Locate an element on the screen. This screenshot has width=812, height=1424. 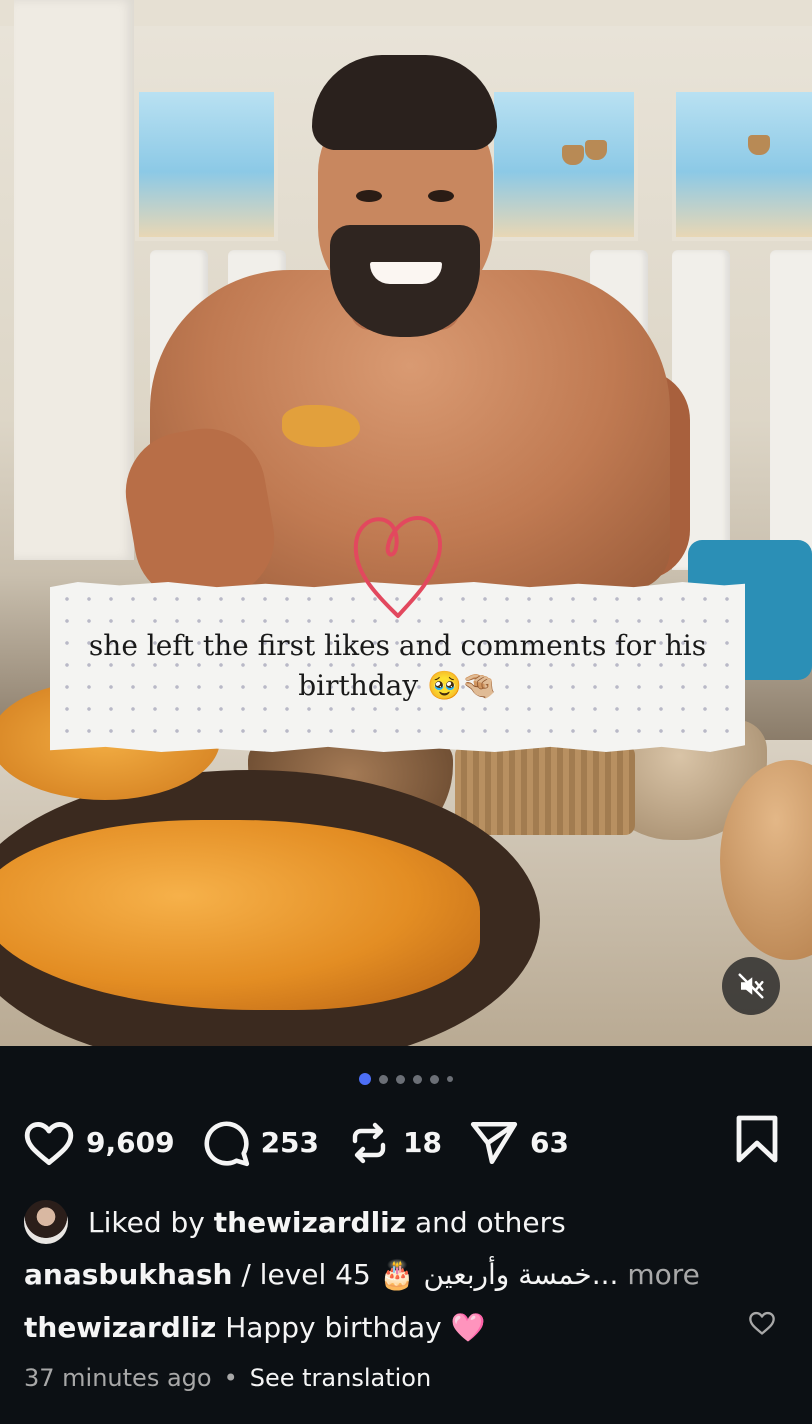
comment-like-heart-icon is located at coordinates (762, 1323).